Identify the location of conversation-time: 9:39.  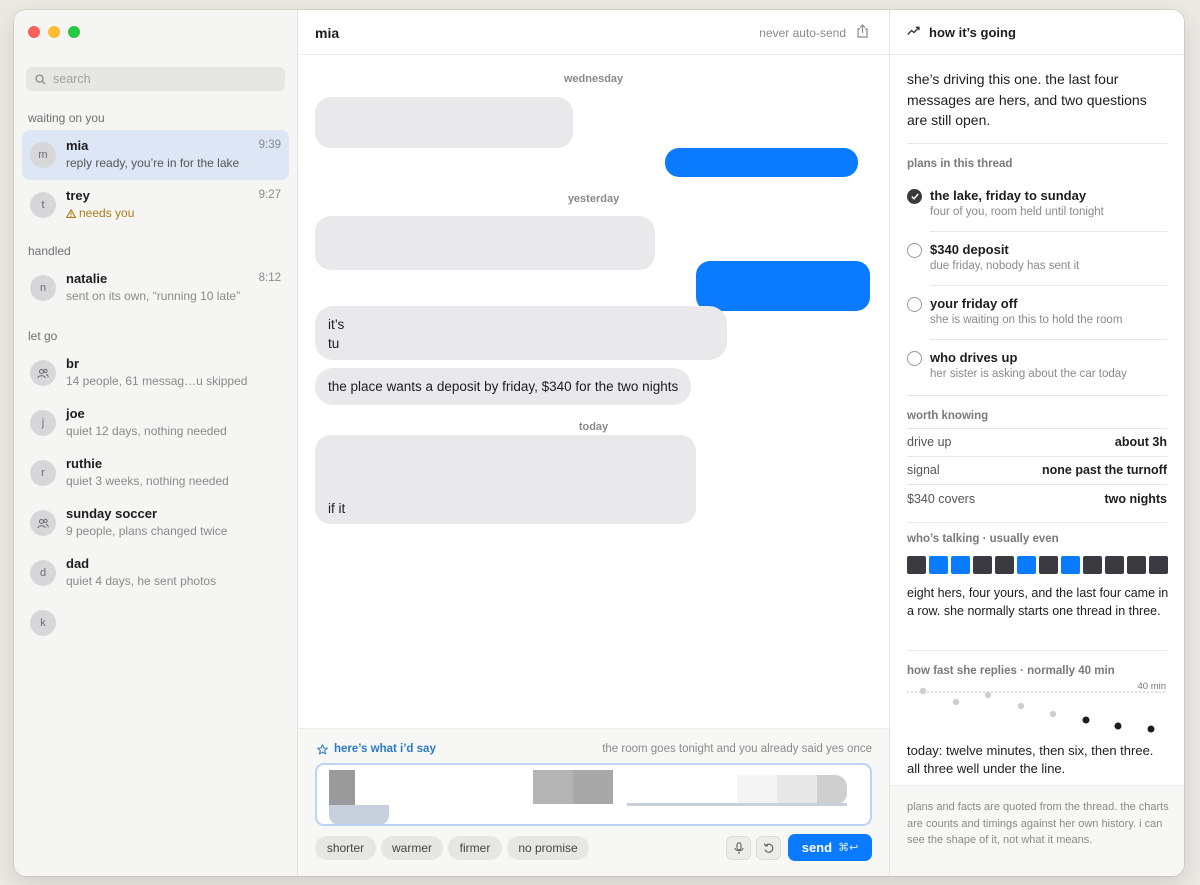
(269, 145).